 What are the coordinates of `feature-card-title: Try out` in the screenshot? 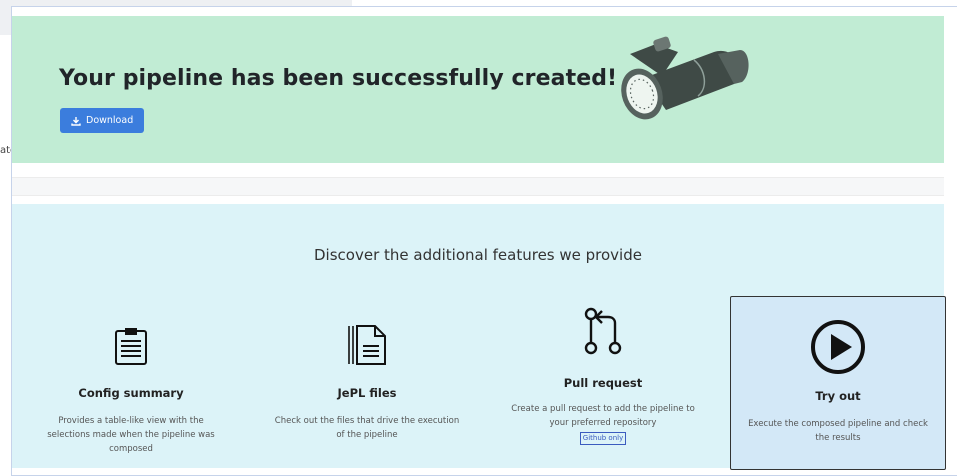 It's located at (838, 396).